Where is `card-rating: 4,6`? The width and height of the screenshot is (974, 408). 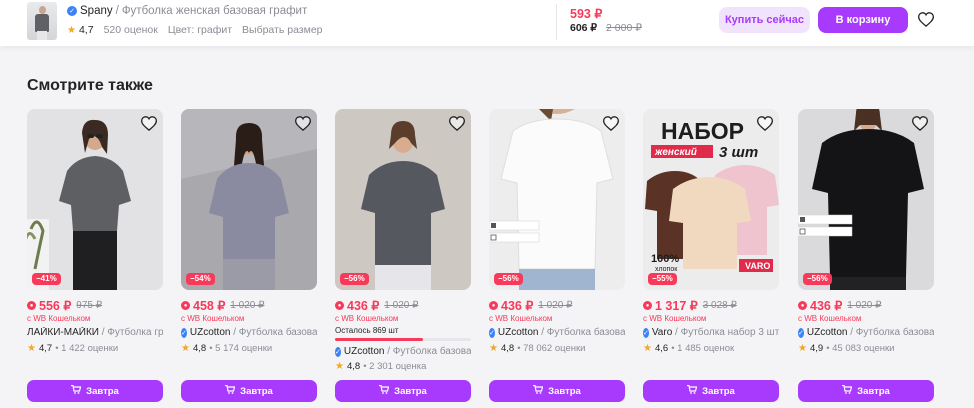
card-rating: 4,6 is located at coordinates (661, 348).